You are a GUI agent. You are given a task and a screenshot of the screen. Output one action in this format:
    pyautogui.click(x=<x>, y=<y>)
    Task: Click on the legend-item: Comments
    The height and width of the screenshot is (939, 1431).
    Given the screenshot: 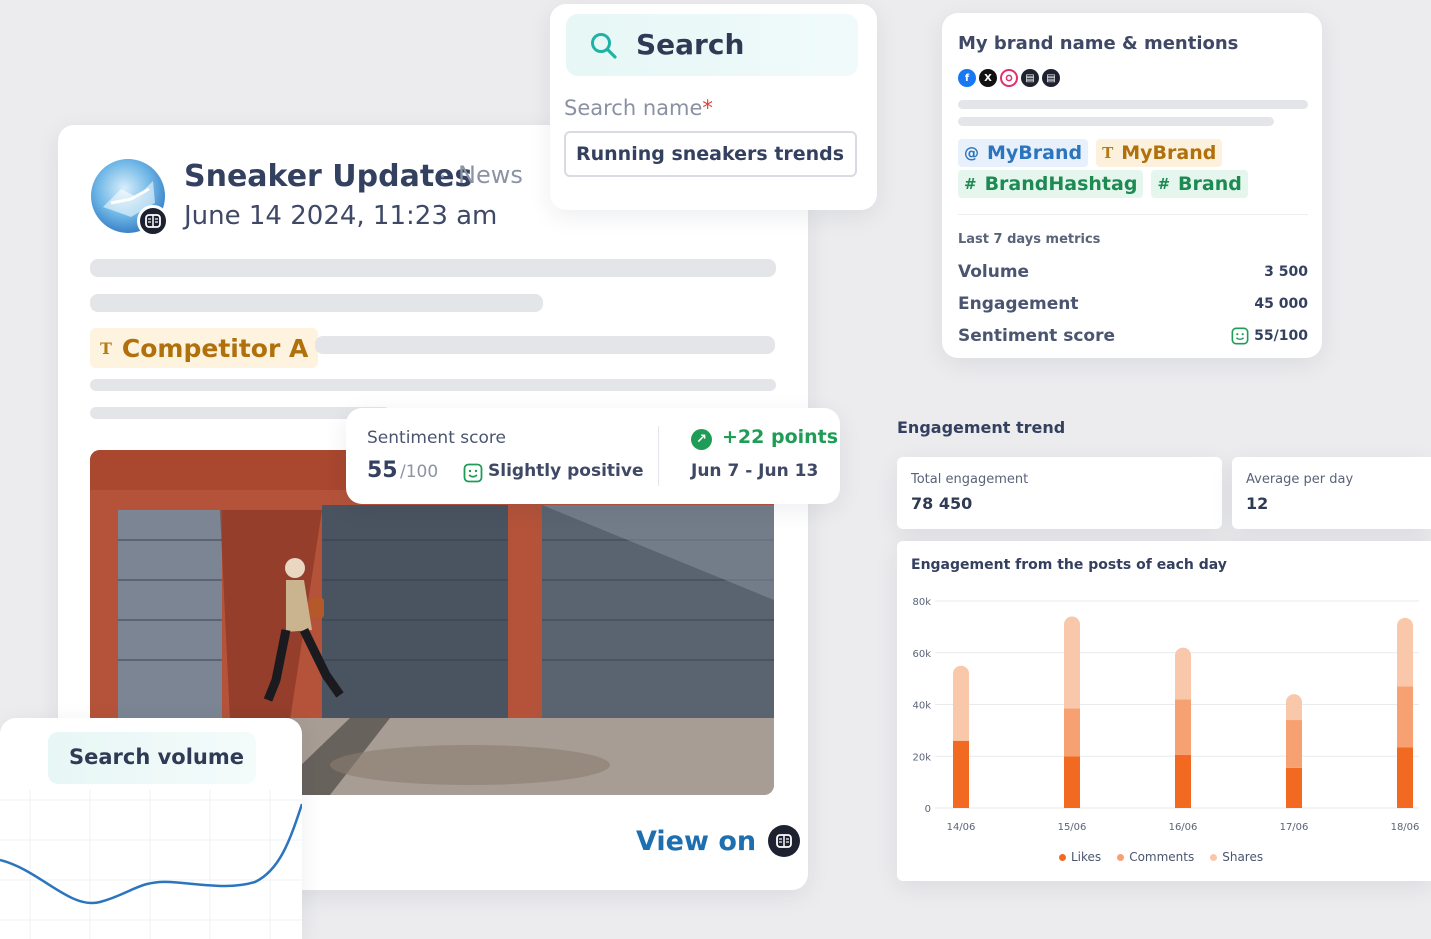 What is the action you would take?
    pyautogui.click(x=1155, y=857)
    